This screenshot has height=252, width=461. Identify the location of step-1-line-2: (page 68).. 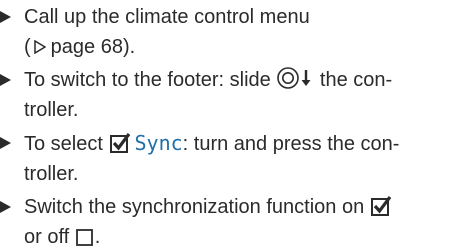
(80, 47).